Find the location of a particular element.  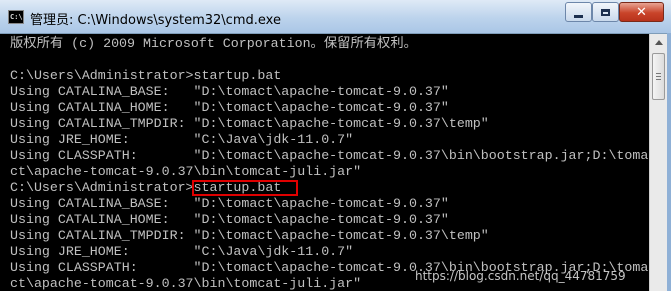

scroll-up-button is located at coordinates (659, 42).